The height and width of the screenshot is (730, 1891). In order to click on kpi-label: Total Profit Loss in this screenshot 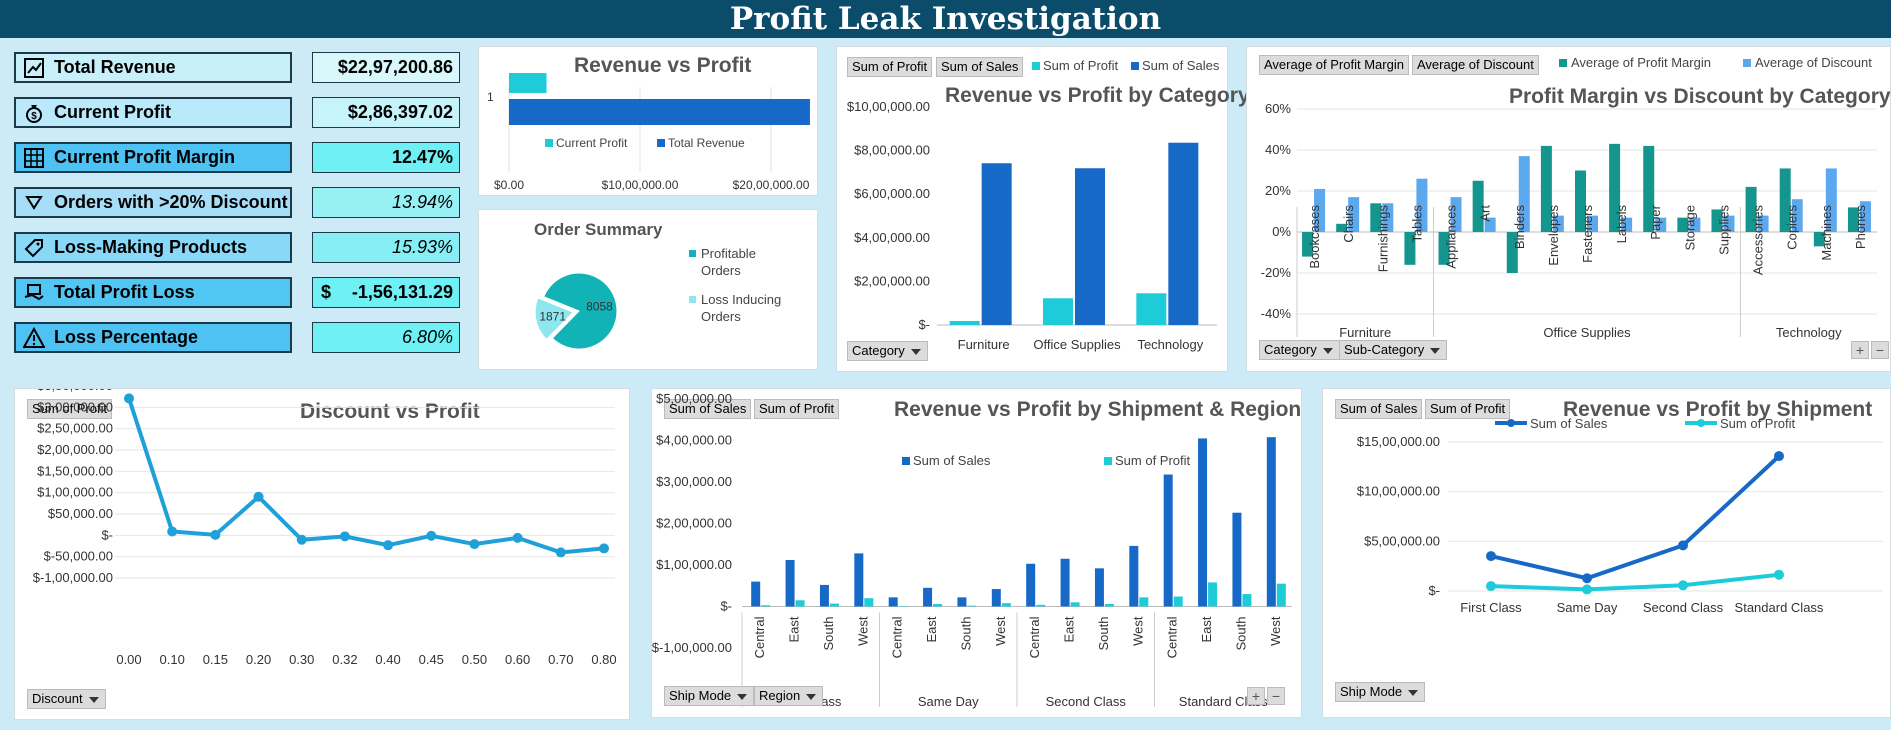, I will do `click(153, 292)`.